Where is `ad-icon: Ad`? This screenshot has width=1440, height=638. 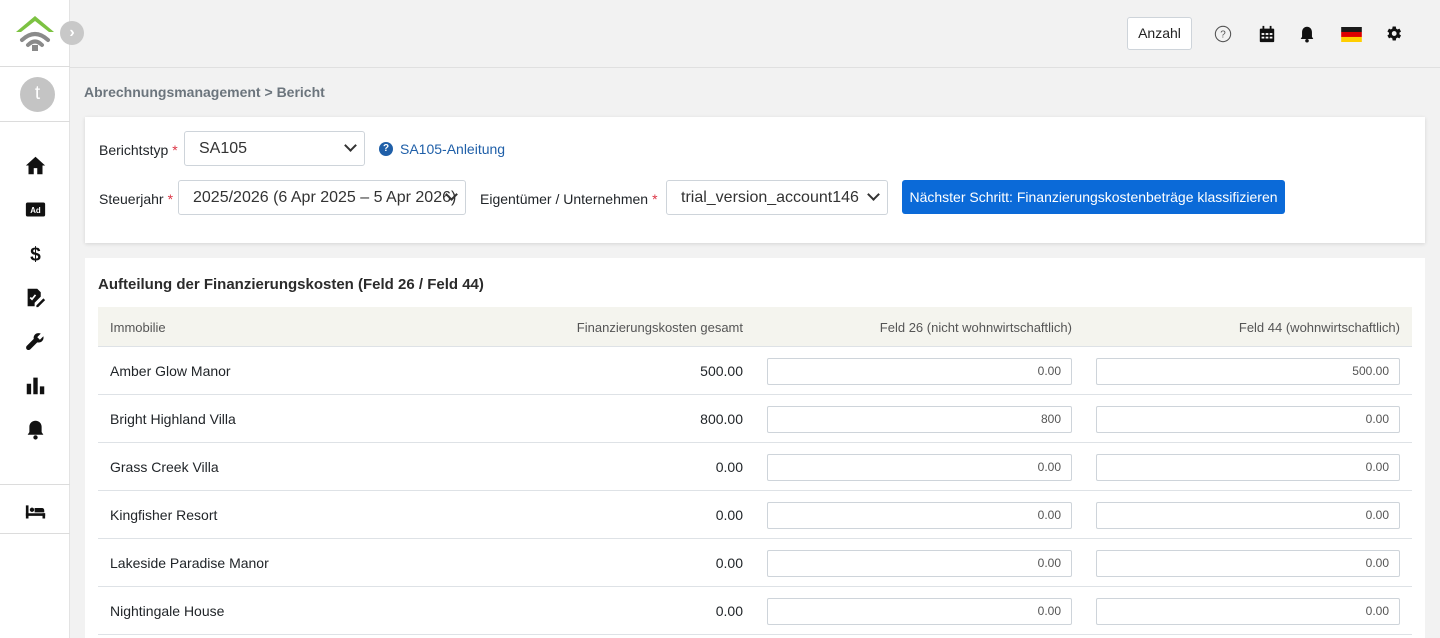 ad-icon: Ad is located at coordinates (35, 209).